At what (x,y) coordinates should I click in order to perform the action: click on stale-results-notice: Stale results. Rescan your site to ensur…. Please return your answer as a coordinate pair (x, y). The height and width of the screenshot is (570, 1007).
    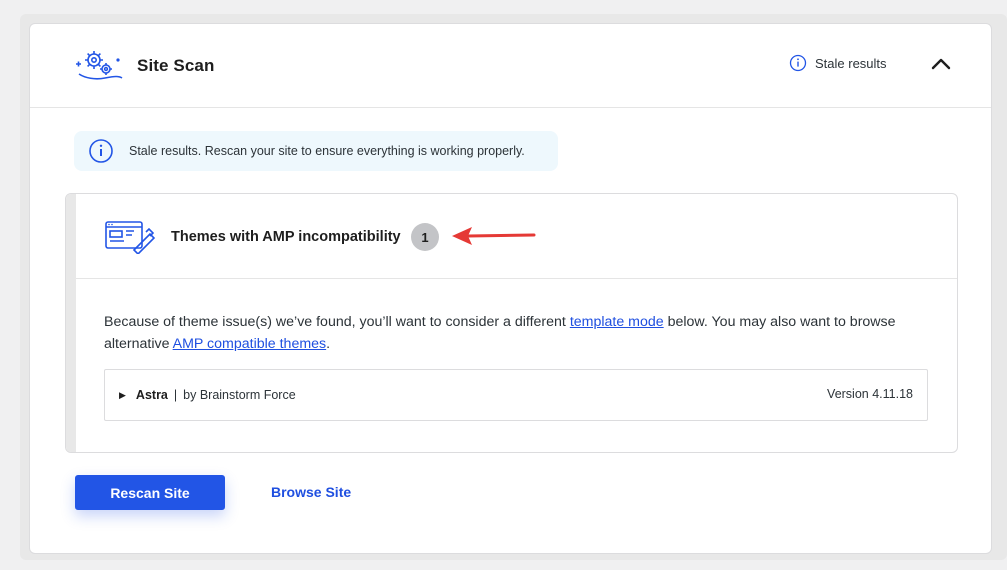
    Looking at the image, I should click on (316, 151).